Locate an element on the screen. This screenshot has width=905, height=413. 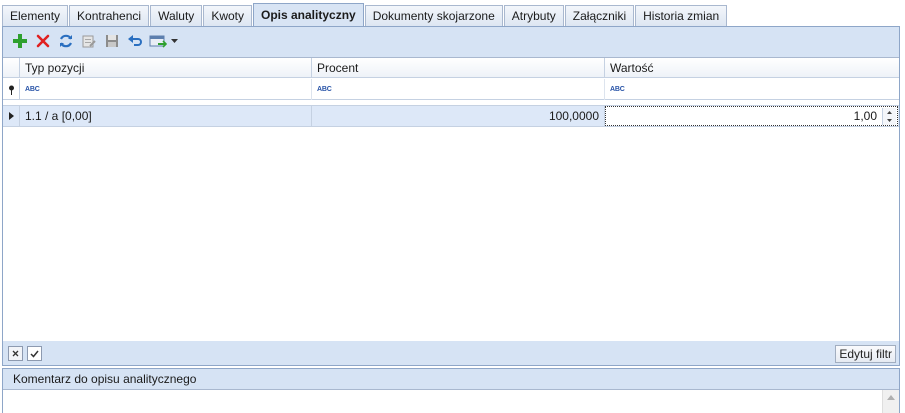
current-row-arrow-icon is located at coordinates (11, 116).